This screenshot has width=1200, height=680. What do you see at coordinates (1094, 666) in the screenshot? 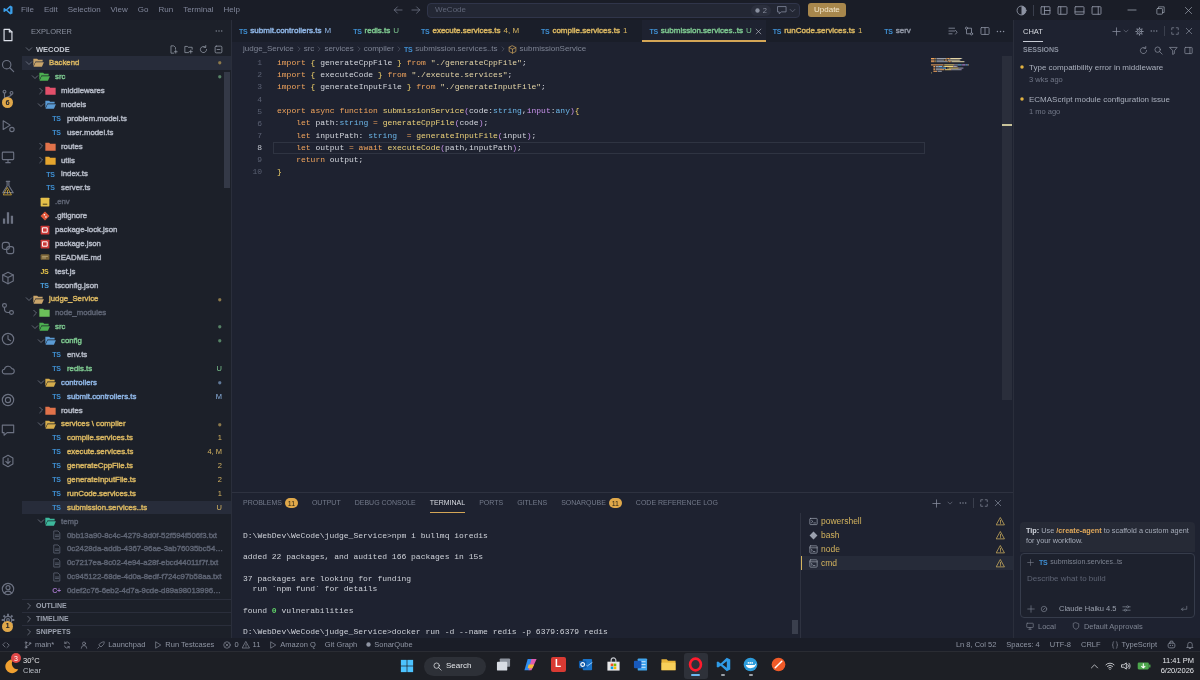
I see `chevron-up-icon` at bounding box center [1094, 666].